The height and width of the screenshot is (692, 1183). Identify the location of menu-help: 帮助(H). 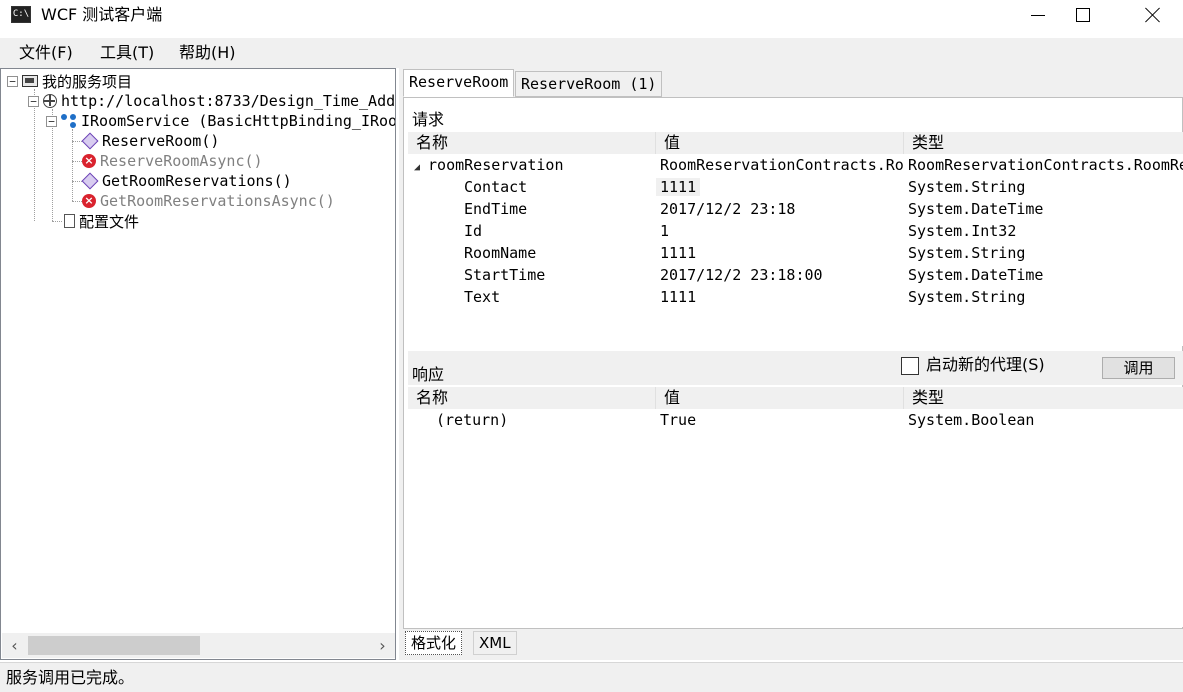
(207, 53).